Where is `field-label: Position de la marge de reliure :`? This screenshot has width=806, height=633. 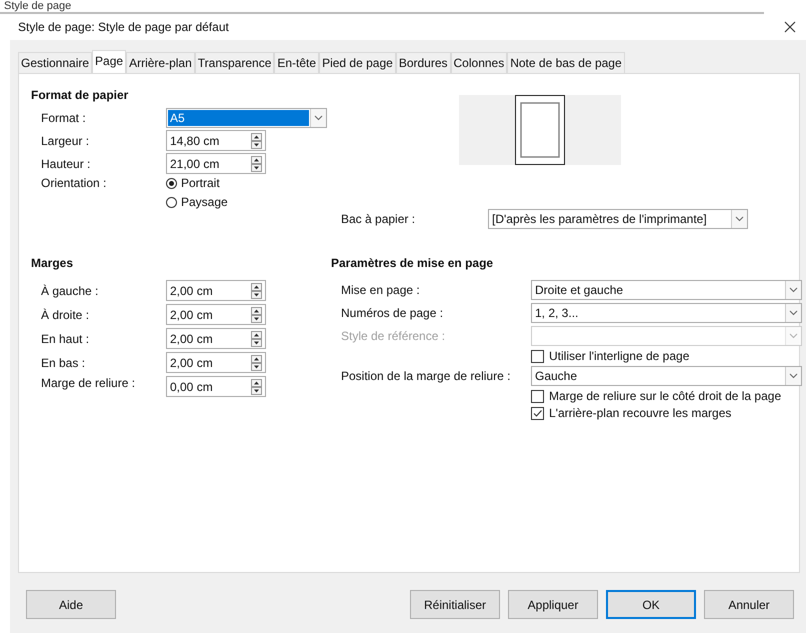
field-label: Position de la marge de reliure : is located at coordinates (426, 376).